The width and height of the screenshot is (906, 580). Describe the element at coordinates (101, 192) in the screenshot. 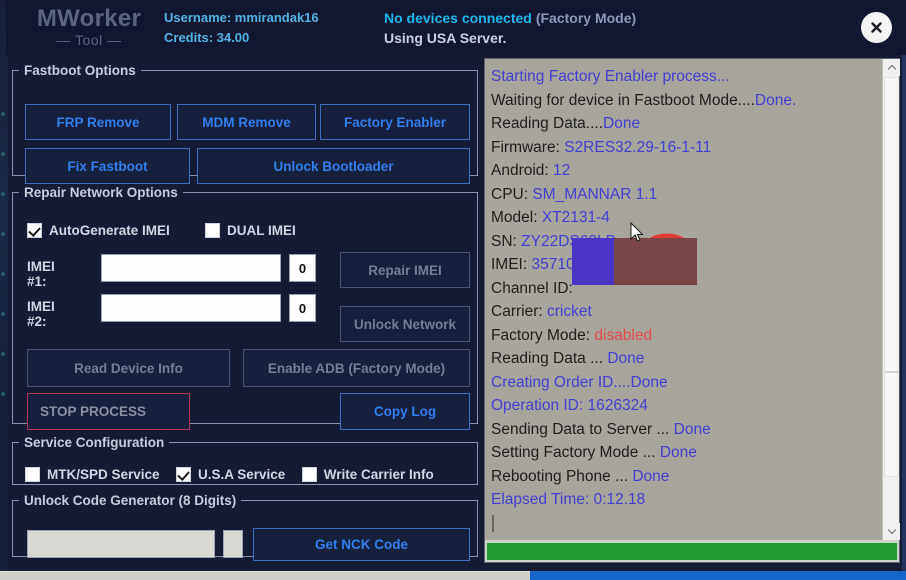

I see `repair-network-options-legend: Repair Network Options` at that location.